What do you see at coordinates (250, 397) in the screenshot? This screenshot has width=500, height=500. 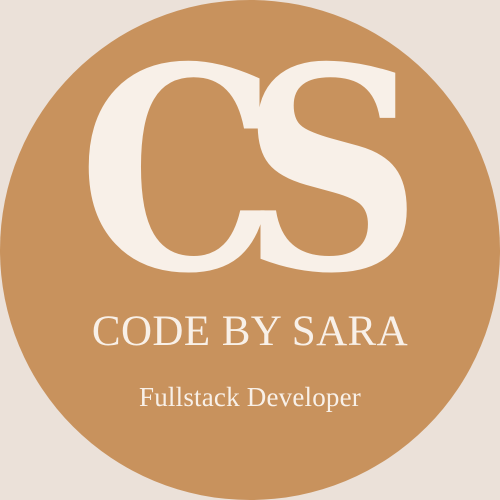 I see `tagline: Fullstack Developer` at bounding box center [250, 397].